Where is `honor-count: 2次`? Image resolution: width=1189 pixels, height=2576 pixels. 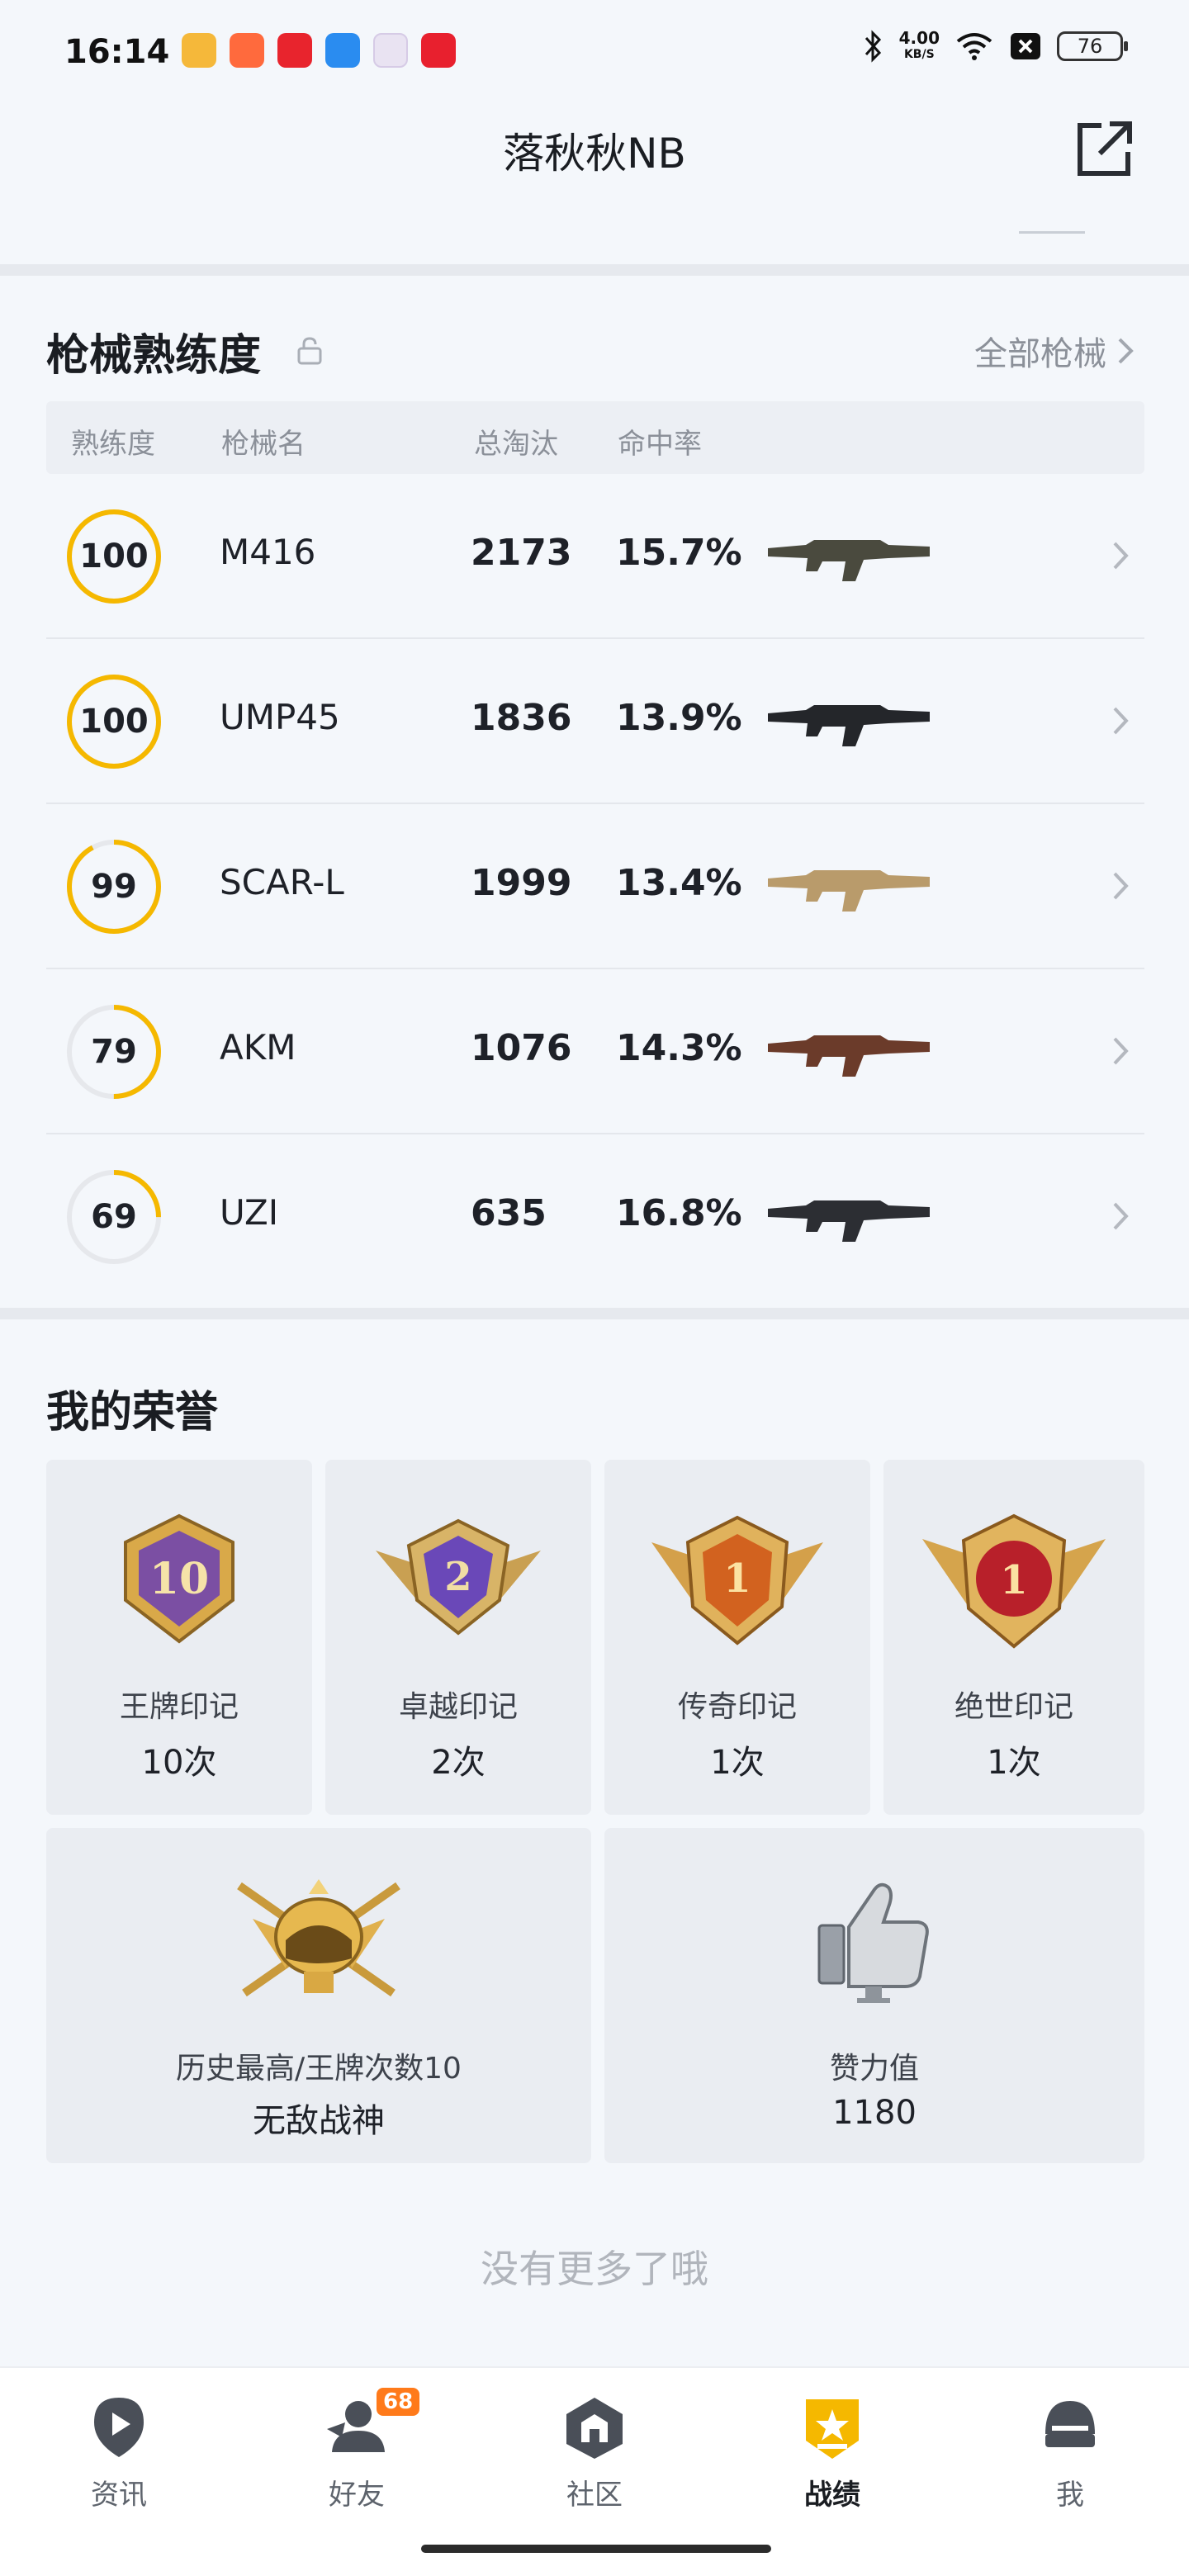 honor-count: 2次 is located at coordinates (458, 1763).